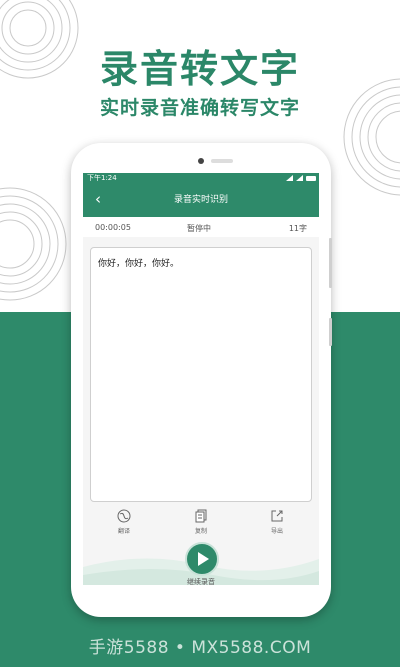 The height and width of the screenshot is (667, 400). Describe the element at coordinates (297, 228) in the screenshot. I see `character-count: 11字` at that location.